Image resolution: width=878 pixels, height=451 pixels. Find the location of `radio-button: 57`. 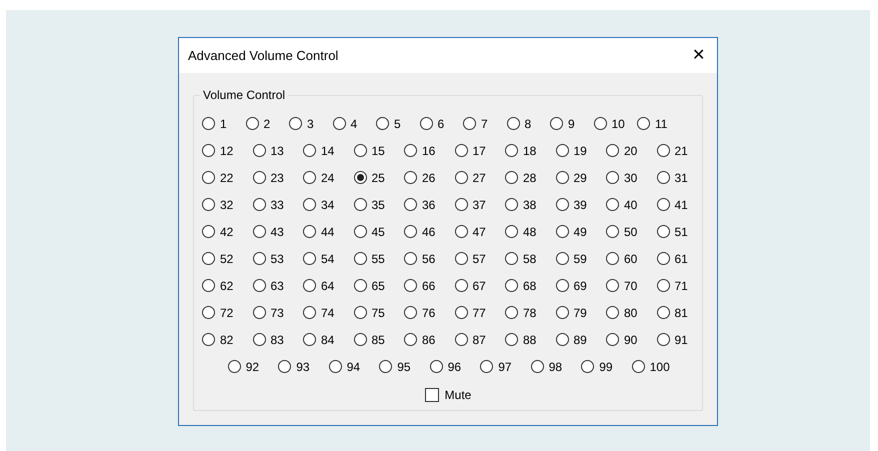

radio-button: 57 is located at coordinates (479, 259).